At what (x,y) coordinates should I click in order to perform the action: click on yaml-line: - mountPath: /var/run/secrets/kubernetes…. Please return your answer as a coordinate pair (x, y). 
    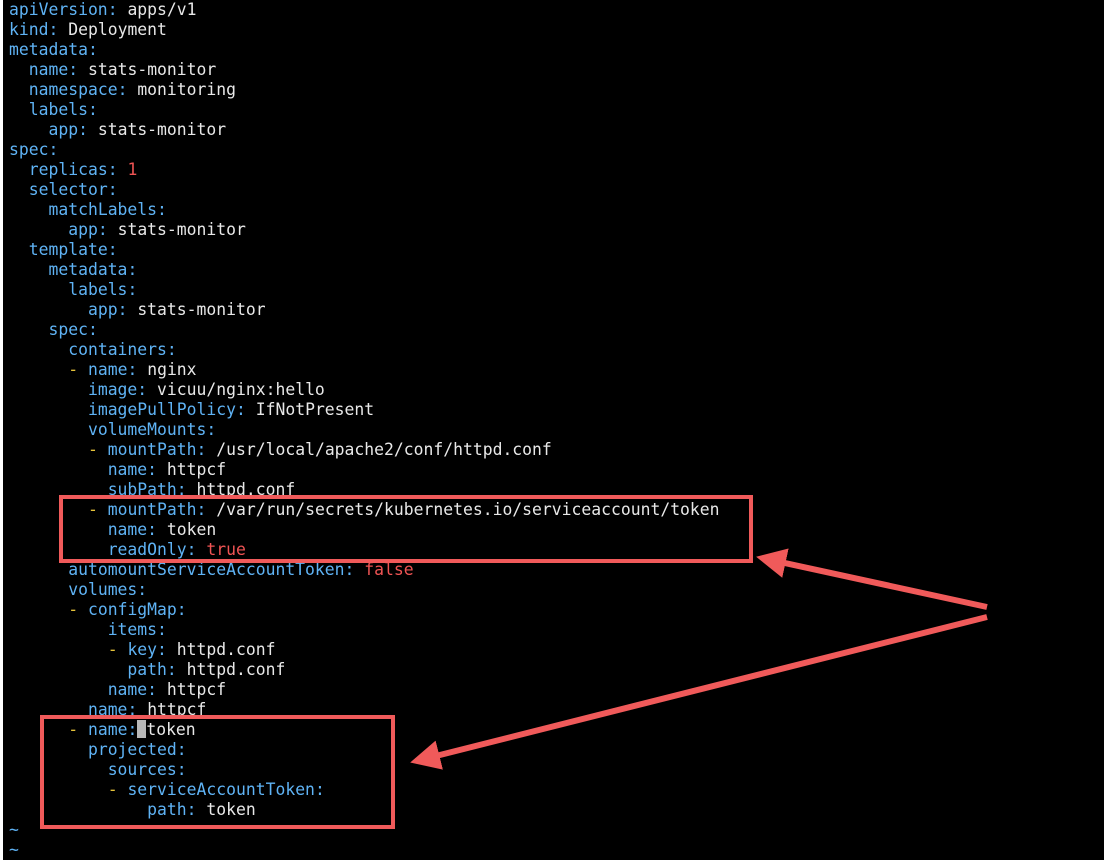
    Looking at the image, I should click on (364, 510).